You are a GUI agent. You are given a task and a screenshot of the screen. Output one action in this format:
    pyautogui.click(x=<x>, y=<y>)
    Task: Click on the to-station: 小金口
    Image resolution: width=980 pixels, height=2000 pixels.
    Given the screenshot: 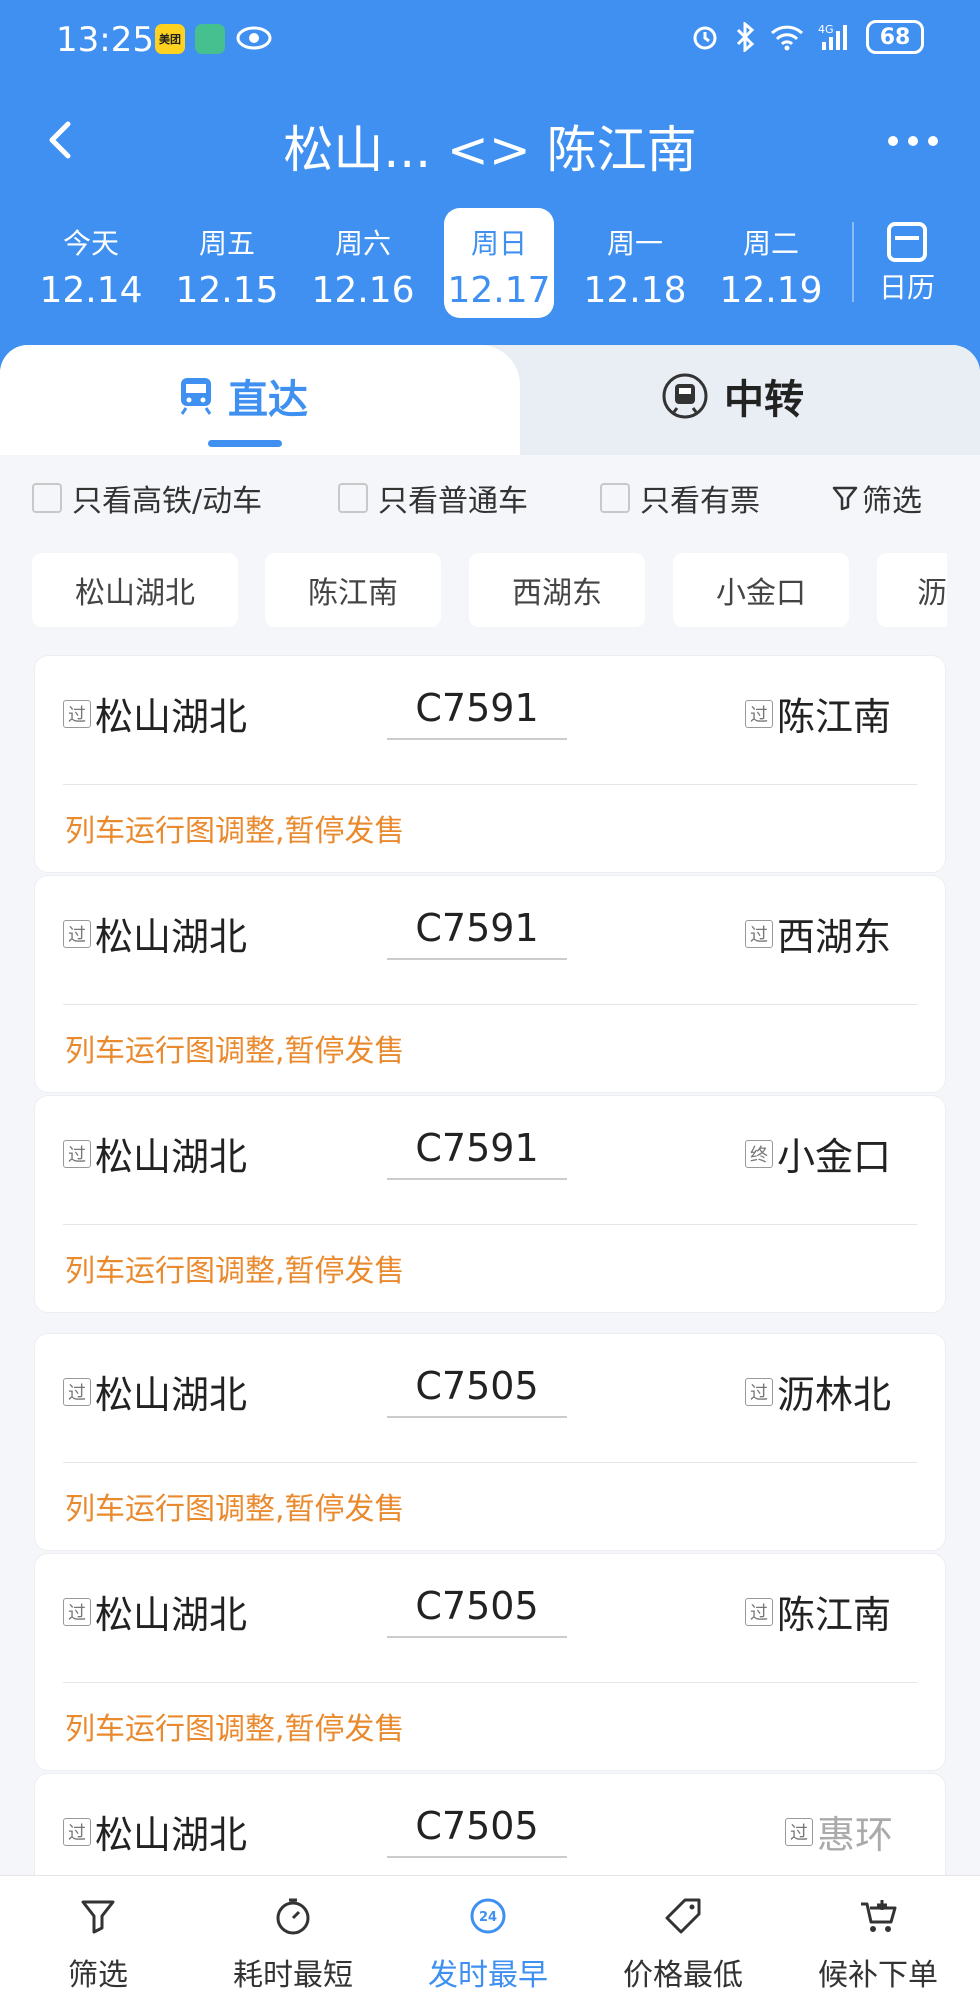 What is the action you would take?
    pyautogui.click(x=834, y=1157)
    